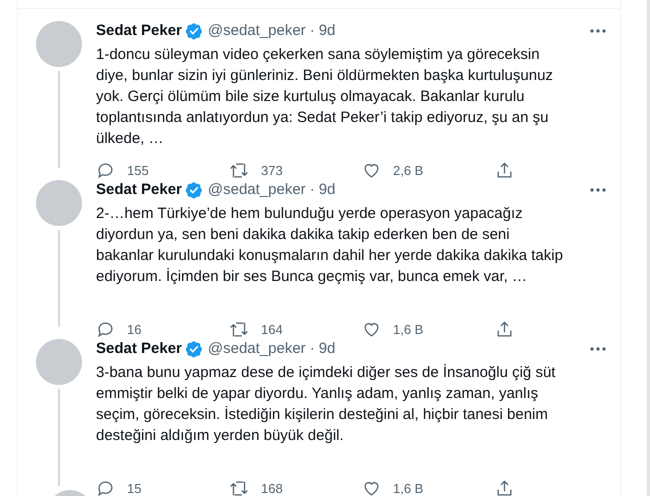  What do you see at coordinates (326, 404) in the screenshot?
I see `tweet-text: 3-bana bunu yapmaz dese de içimdeki diğer ses de İnsanoğlu çiğ süt emmiştir belki de yapar diyordu. Yanlış adam, yanlış zaman, yanlış seçim, göreceksin. İstediğin kişilerin desteğini al, hiçbir tanesi benim desteğini aldığım yerden büyük değil.` at bounding box center [326, 404].